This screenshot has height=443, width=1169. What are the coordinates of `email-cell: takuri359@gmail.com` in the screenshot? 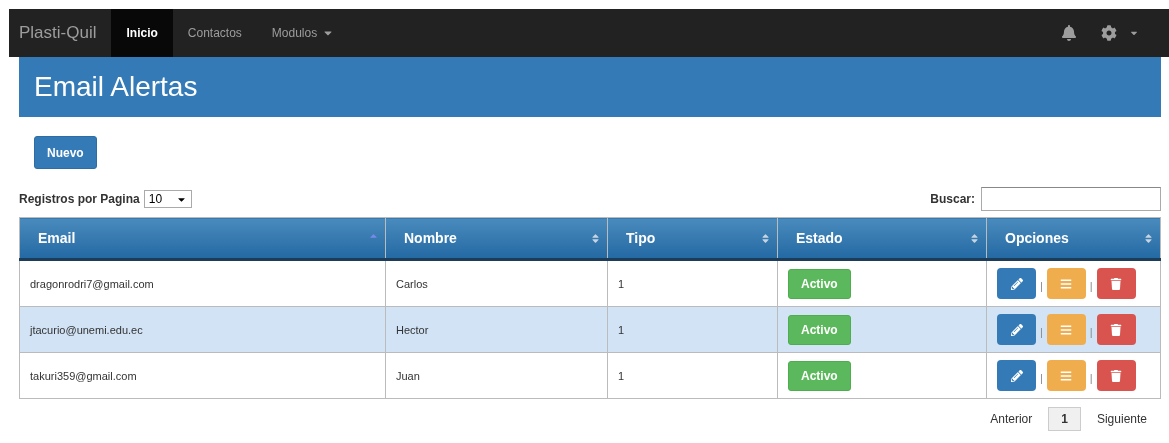 It's located at (202, 375).